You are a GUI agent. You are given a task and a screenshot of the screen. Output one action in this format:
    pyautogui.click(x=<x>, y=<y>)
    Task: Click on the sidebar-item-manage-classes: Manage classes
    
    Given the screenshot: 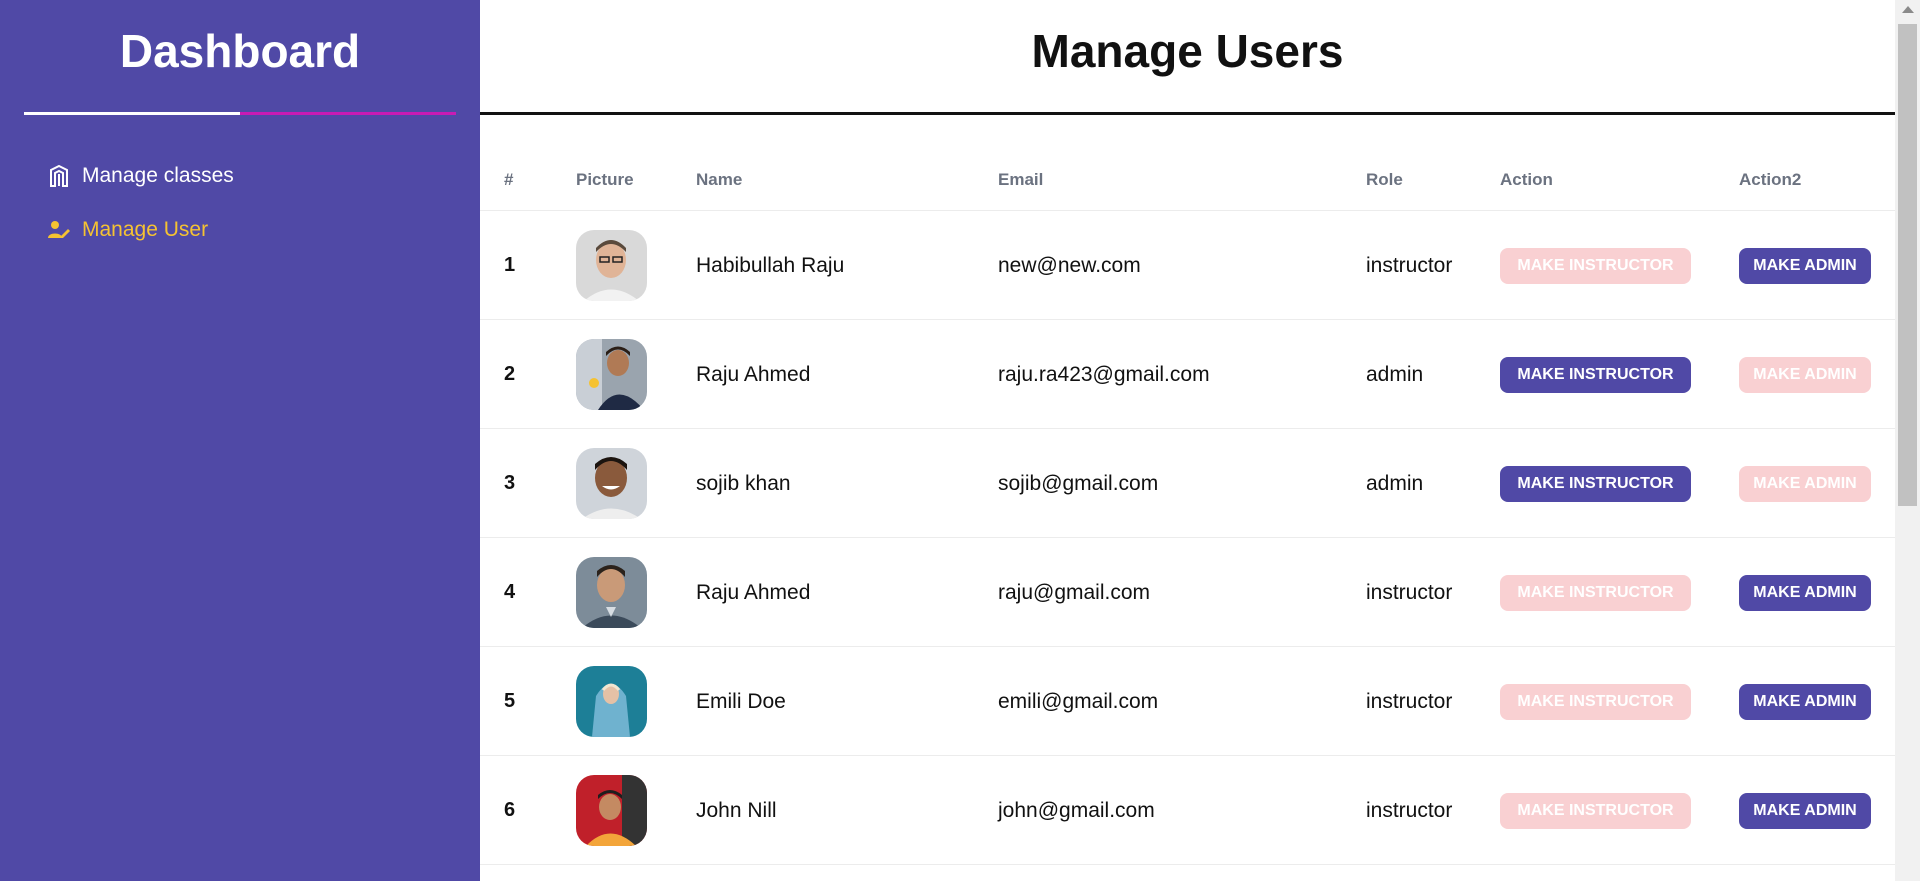 What is the action you would take?
    pyautogui.click(x=141, y=176)
    